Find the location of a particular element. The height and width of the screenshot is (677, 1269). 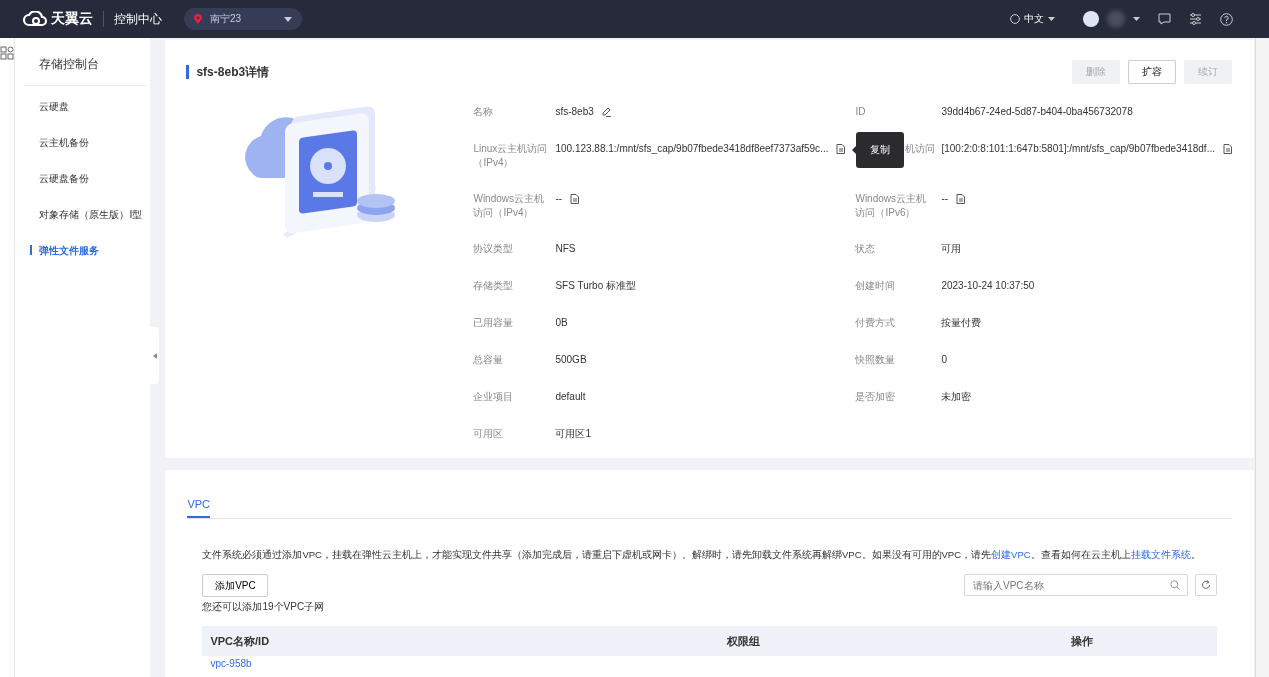

field-label: 企业项目 is located at coordinates (494, 397).